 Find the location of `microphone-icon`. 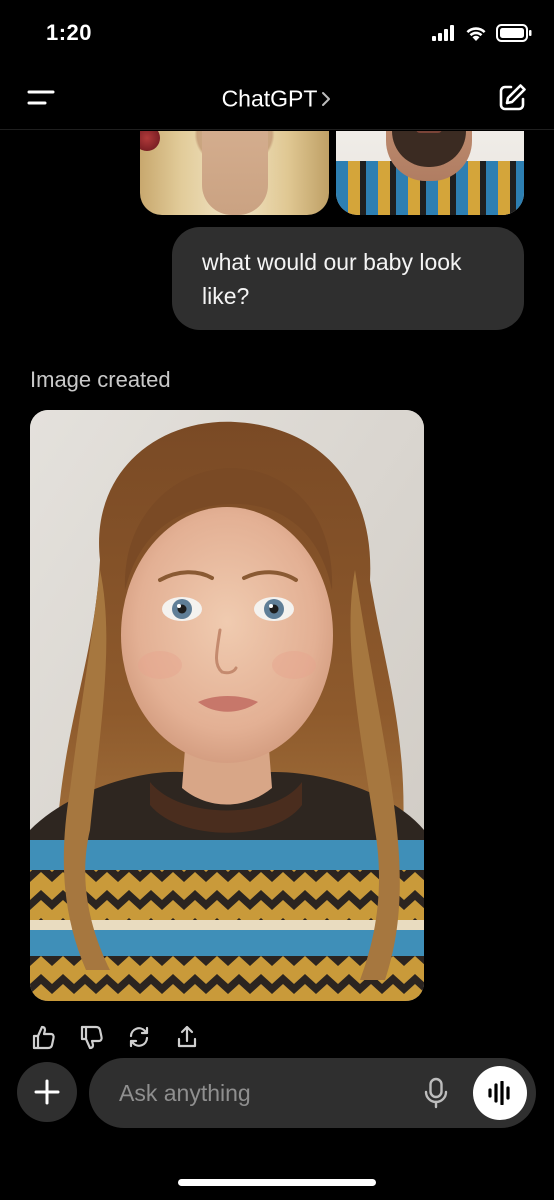

microphone-icon is located at coordinates (436, 1093).